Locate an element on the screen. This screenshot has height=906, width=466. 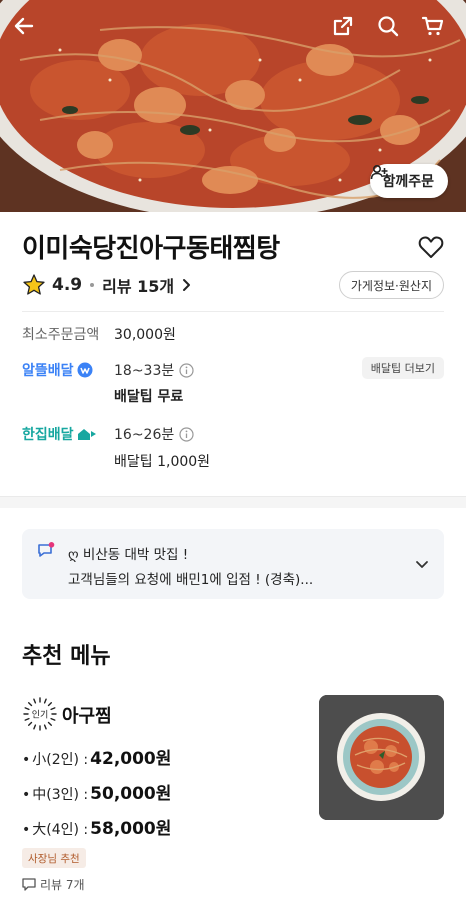
price-size-large: 大(4인) : is located at coordinates (60, 830).